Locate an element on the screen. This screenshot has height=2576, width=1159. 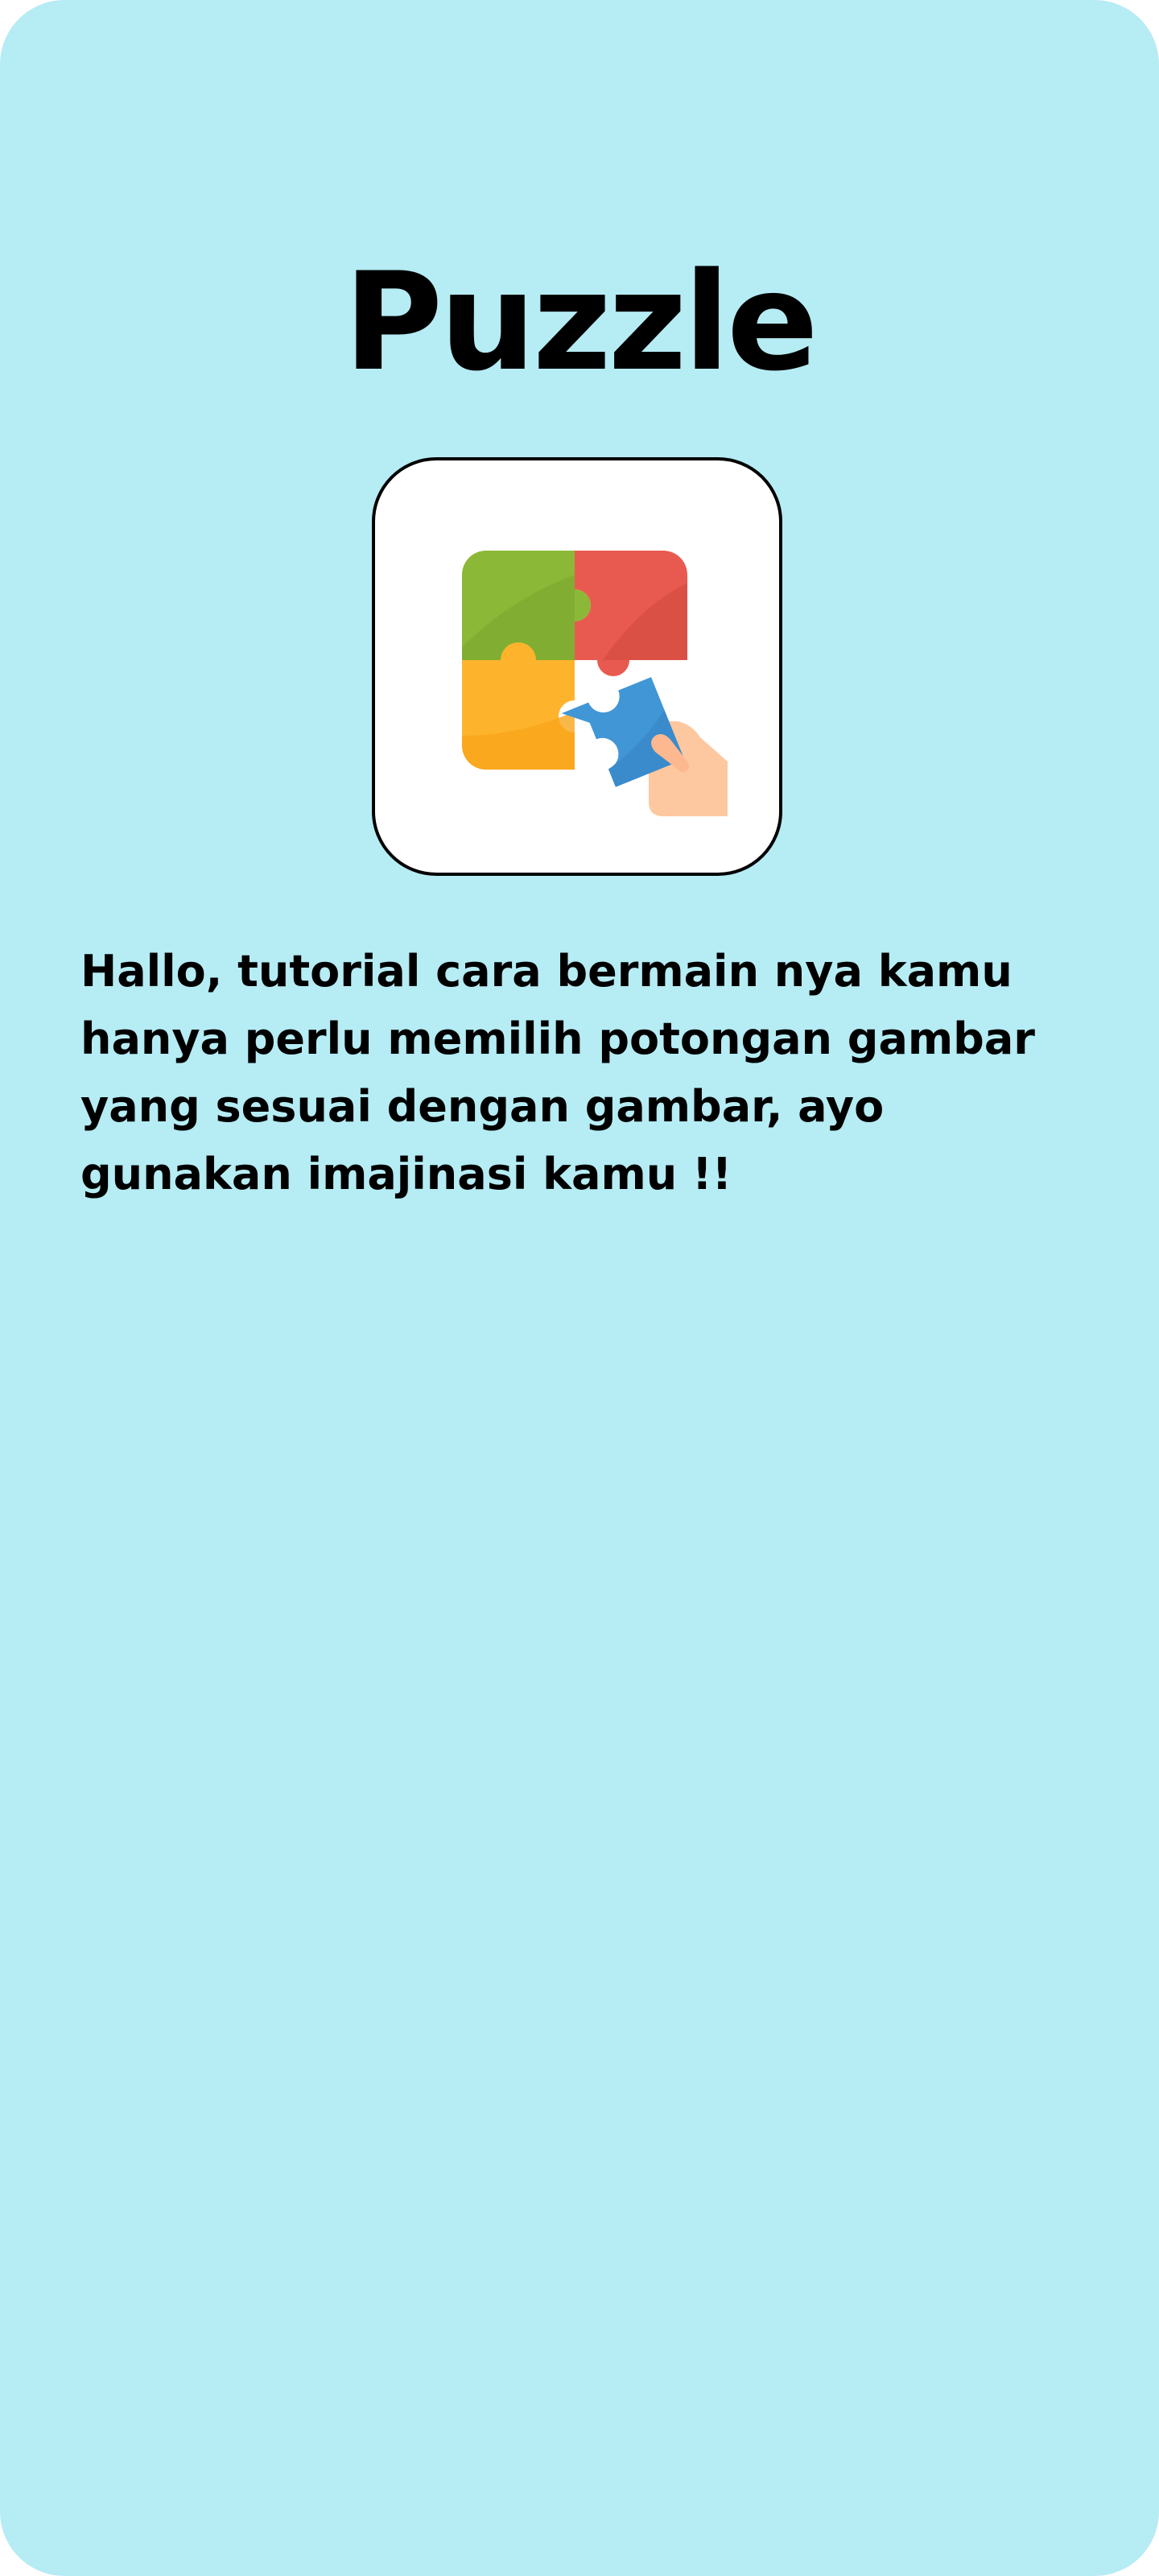
puzzle-icon-card is located at coordinates (577, 666).